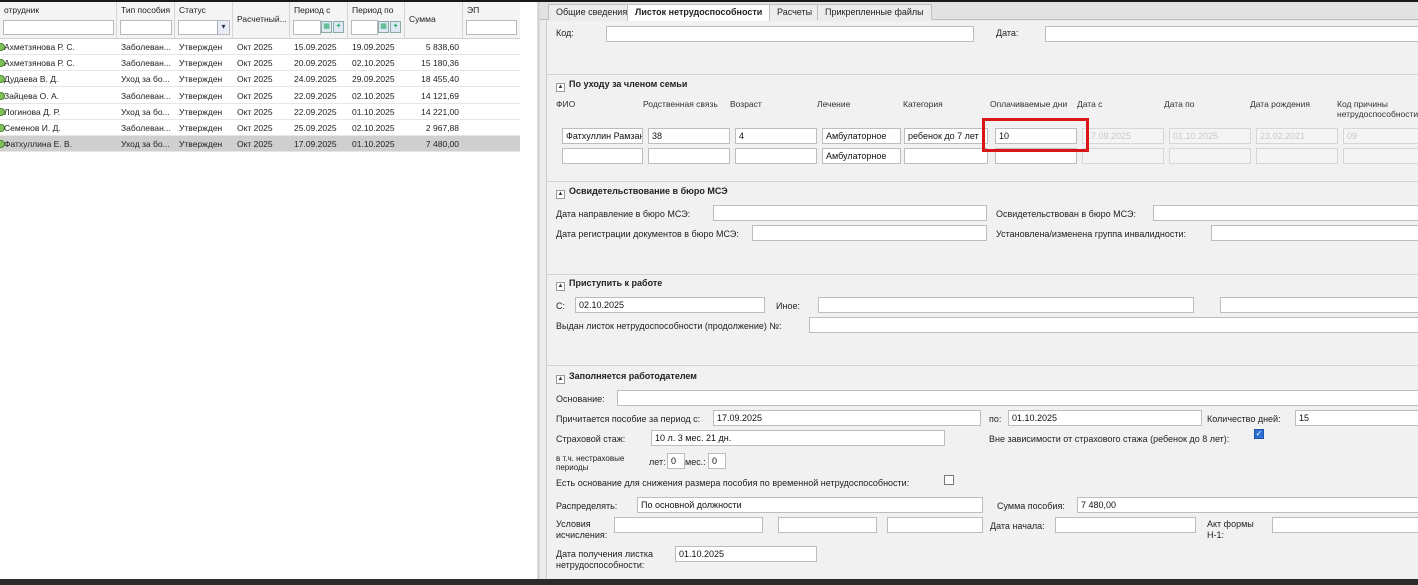  What do you see at coordinates (58, 27) in the screenshot?
I see `filter-employee` at bounding box center [58, 27].